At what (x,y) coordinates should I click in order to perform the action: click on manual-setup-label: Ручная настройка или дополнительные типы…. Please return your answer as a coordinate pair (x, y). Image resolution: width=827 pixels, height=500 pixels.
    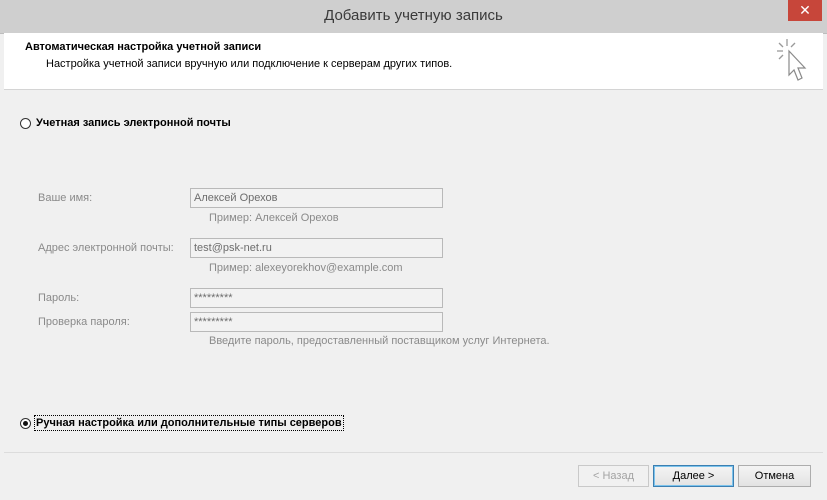
    Looking at the image, I should click on (189, 423).